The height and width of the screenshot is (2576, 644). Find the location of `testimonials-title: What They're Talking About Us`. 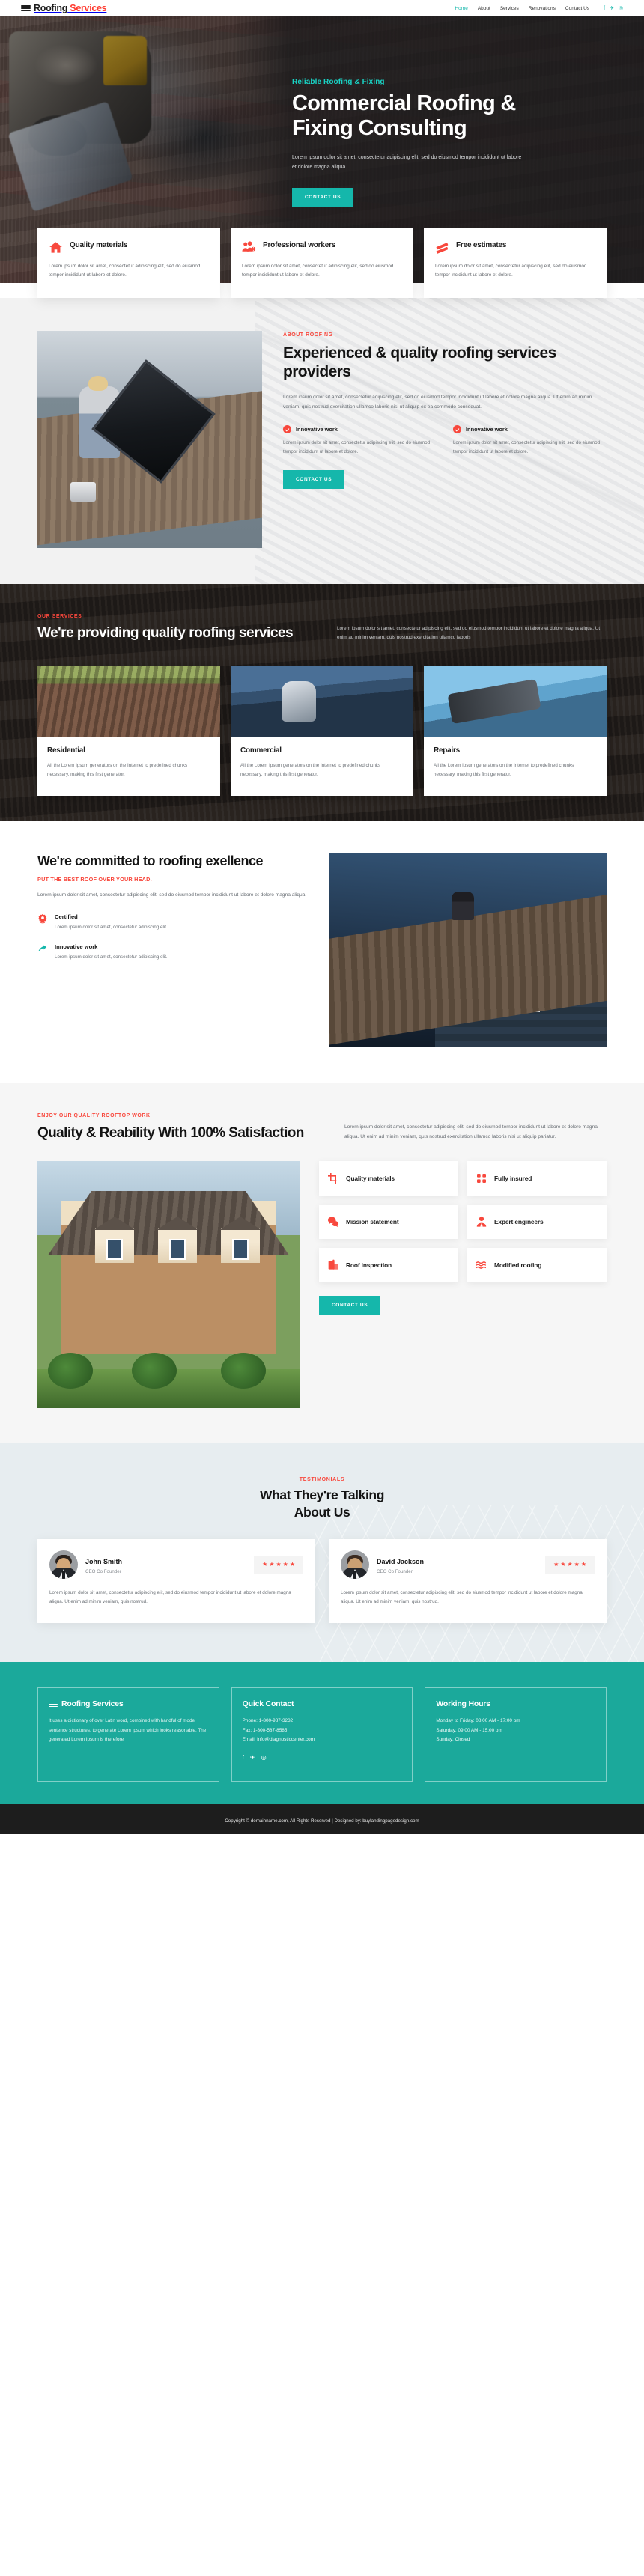

testimonials-title: What They're Talking About Us is located at coordinates (322, 1504).